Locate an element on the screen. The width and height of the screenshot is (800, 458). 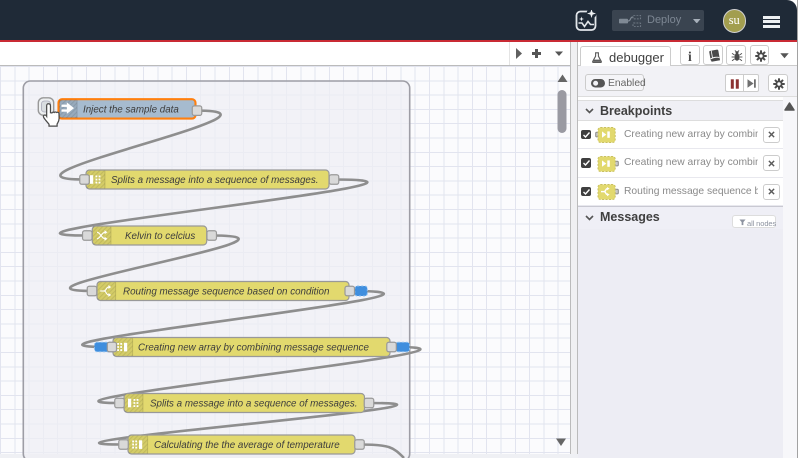
svg-text: Inject the sample data is located at coordinates (131, 110).